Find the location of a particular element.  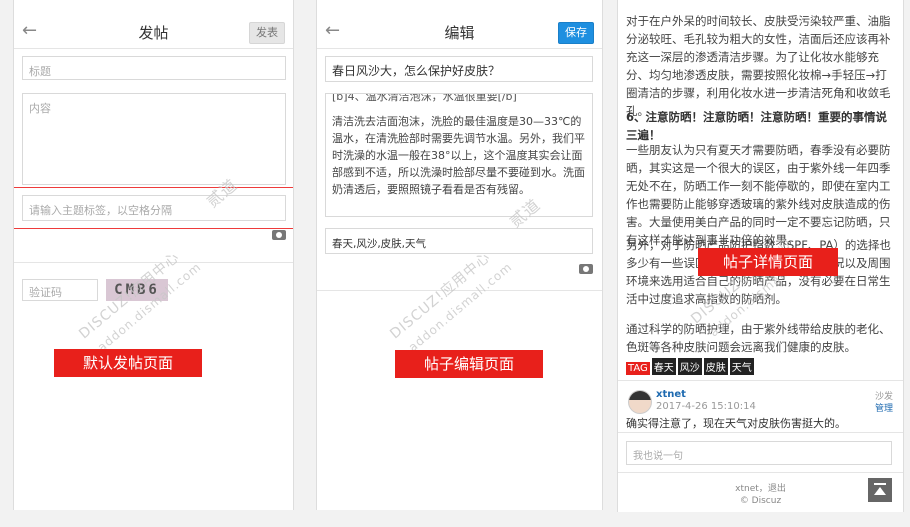

footer-user-line: xtnet，退出 is located at coordinates (760, 487).